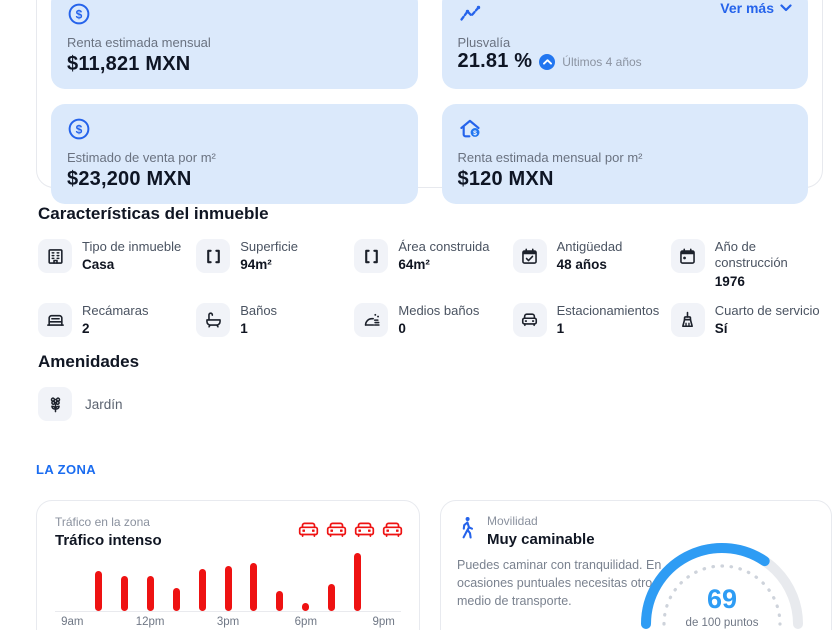 This screenshot has height=630, width=840. What do you see at coordinates (439, 310) in the screenshot?
I see `feature-label: Medios baños` at bounding box center [439, 310].